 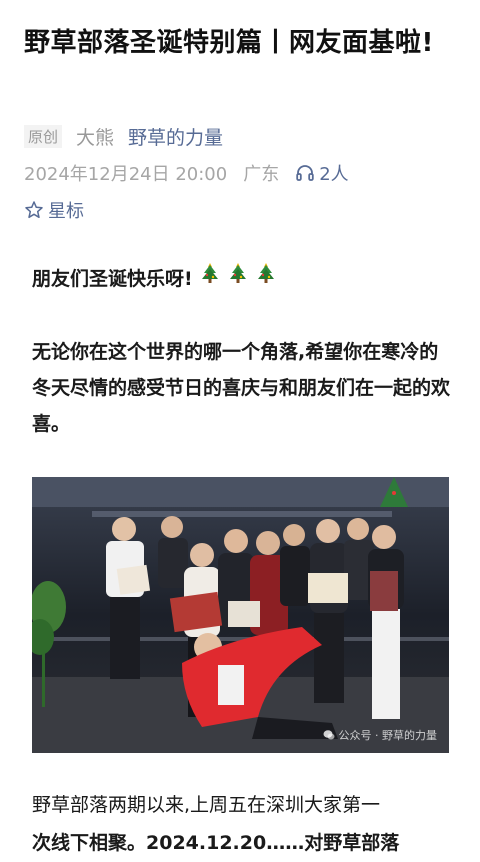 I want to click on wechat-icon, so click(x=328, y=735).